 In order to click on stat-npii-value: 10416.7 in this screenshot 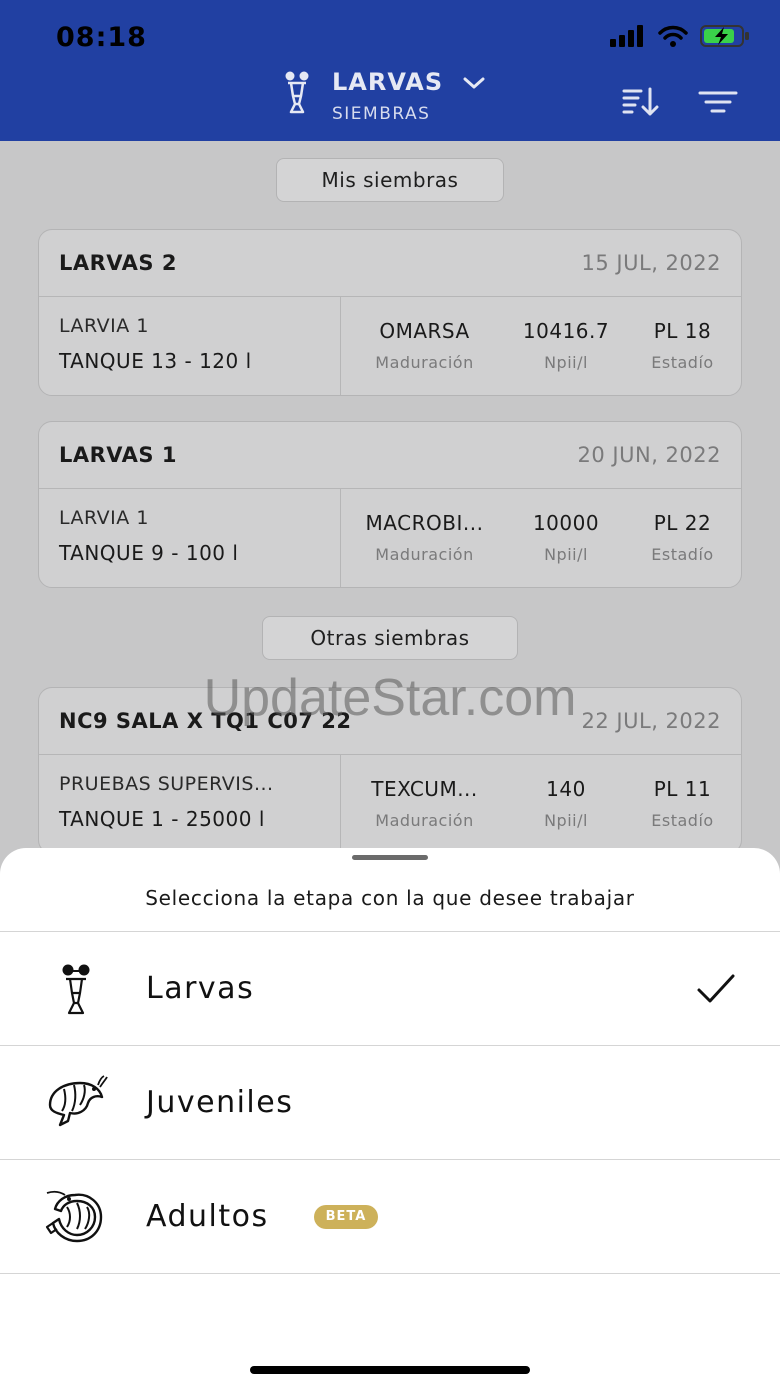, I will do `click(566, 331)`.